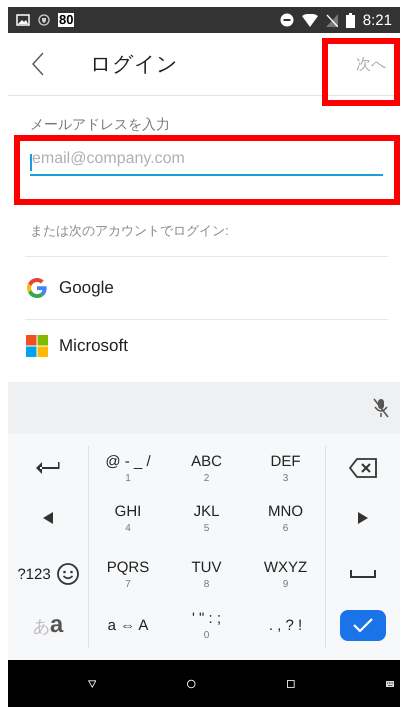 The image size is (401, 707). I want to click on keyboard-key: PQRS 7, so click(128, 574).